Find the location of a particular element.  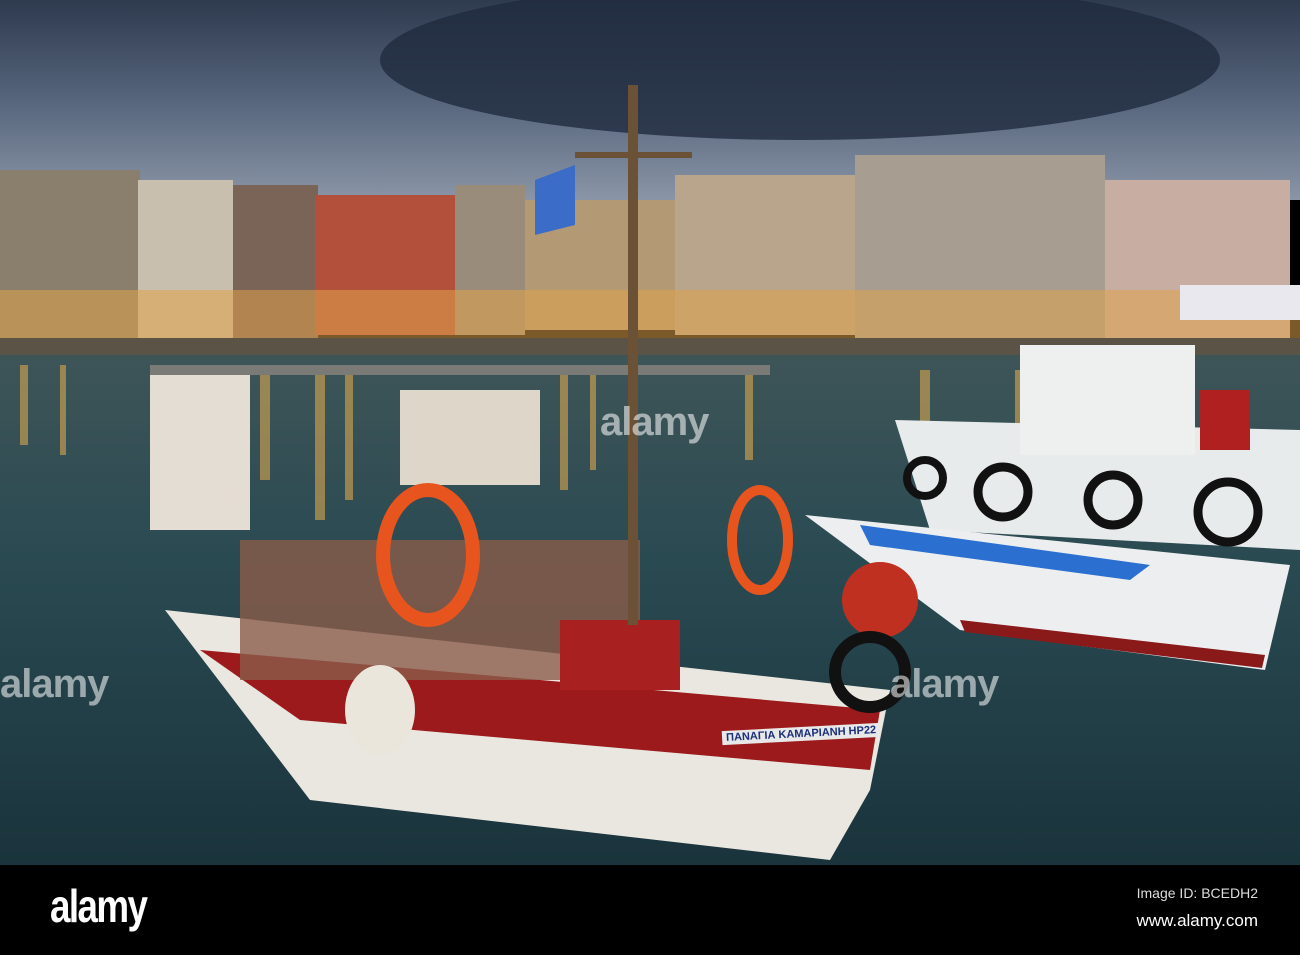

footer-bar: alamy Image ID: BCEDH2 www.alamy.com is located at coordinates (650, 910).